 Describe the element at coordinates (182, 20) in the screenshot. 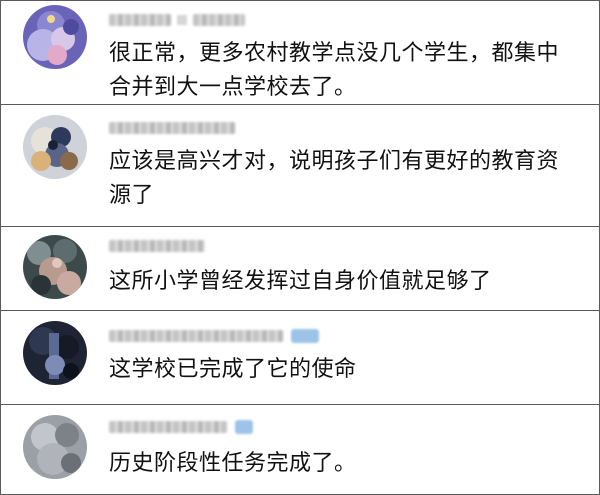

I see `separator` at that location.